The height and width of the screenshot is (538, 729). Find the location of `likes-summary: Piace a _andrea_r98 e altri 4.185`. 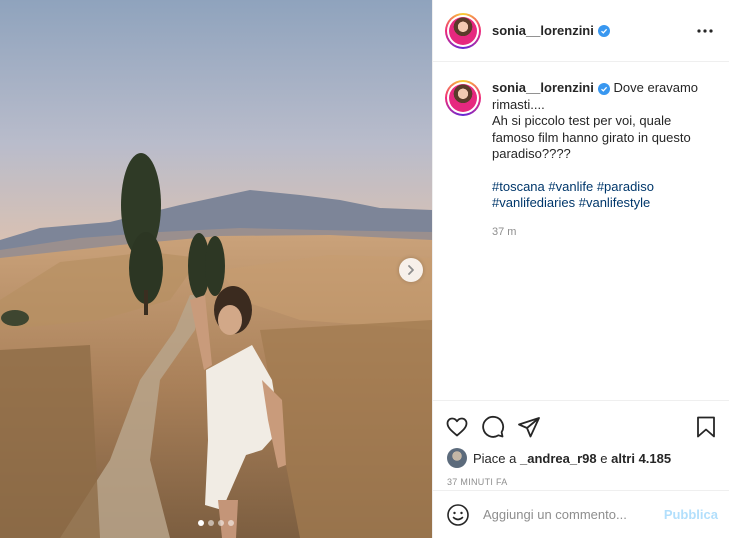

likes-summary: Piace a _andrea_r98 e altri 4.185 is located at coordinates (581, 458).